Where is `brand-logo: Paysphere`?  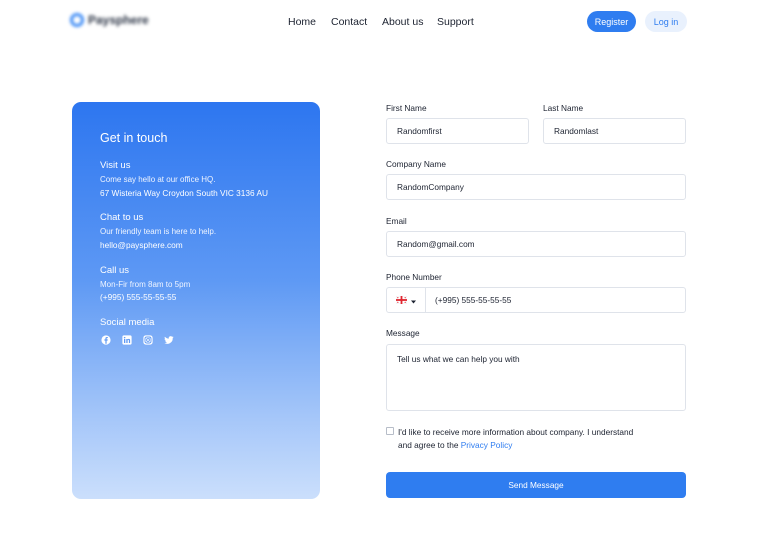 brand-logo: Paysphere is located at coordinates (109, 20).